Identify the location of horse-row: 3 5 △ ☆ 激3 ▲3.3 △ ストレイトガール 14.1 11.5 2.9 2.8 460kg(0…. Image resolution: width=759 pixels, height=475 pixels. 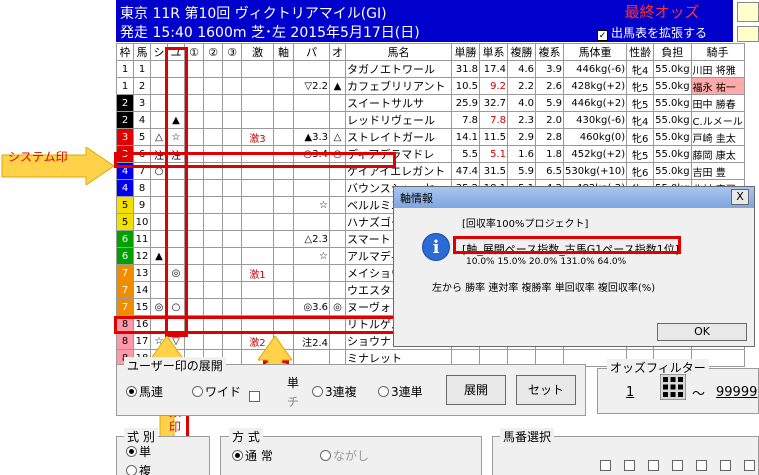
(430, 137).